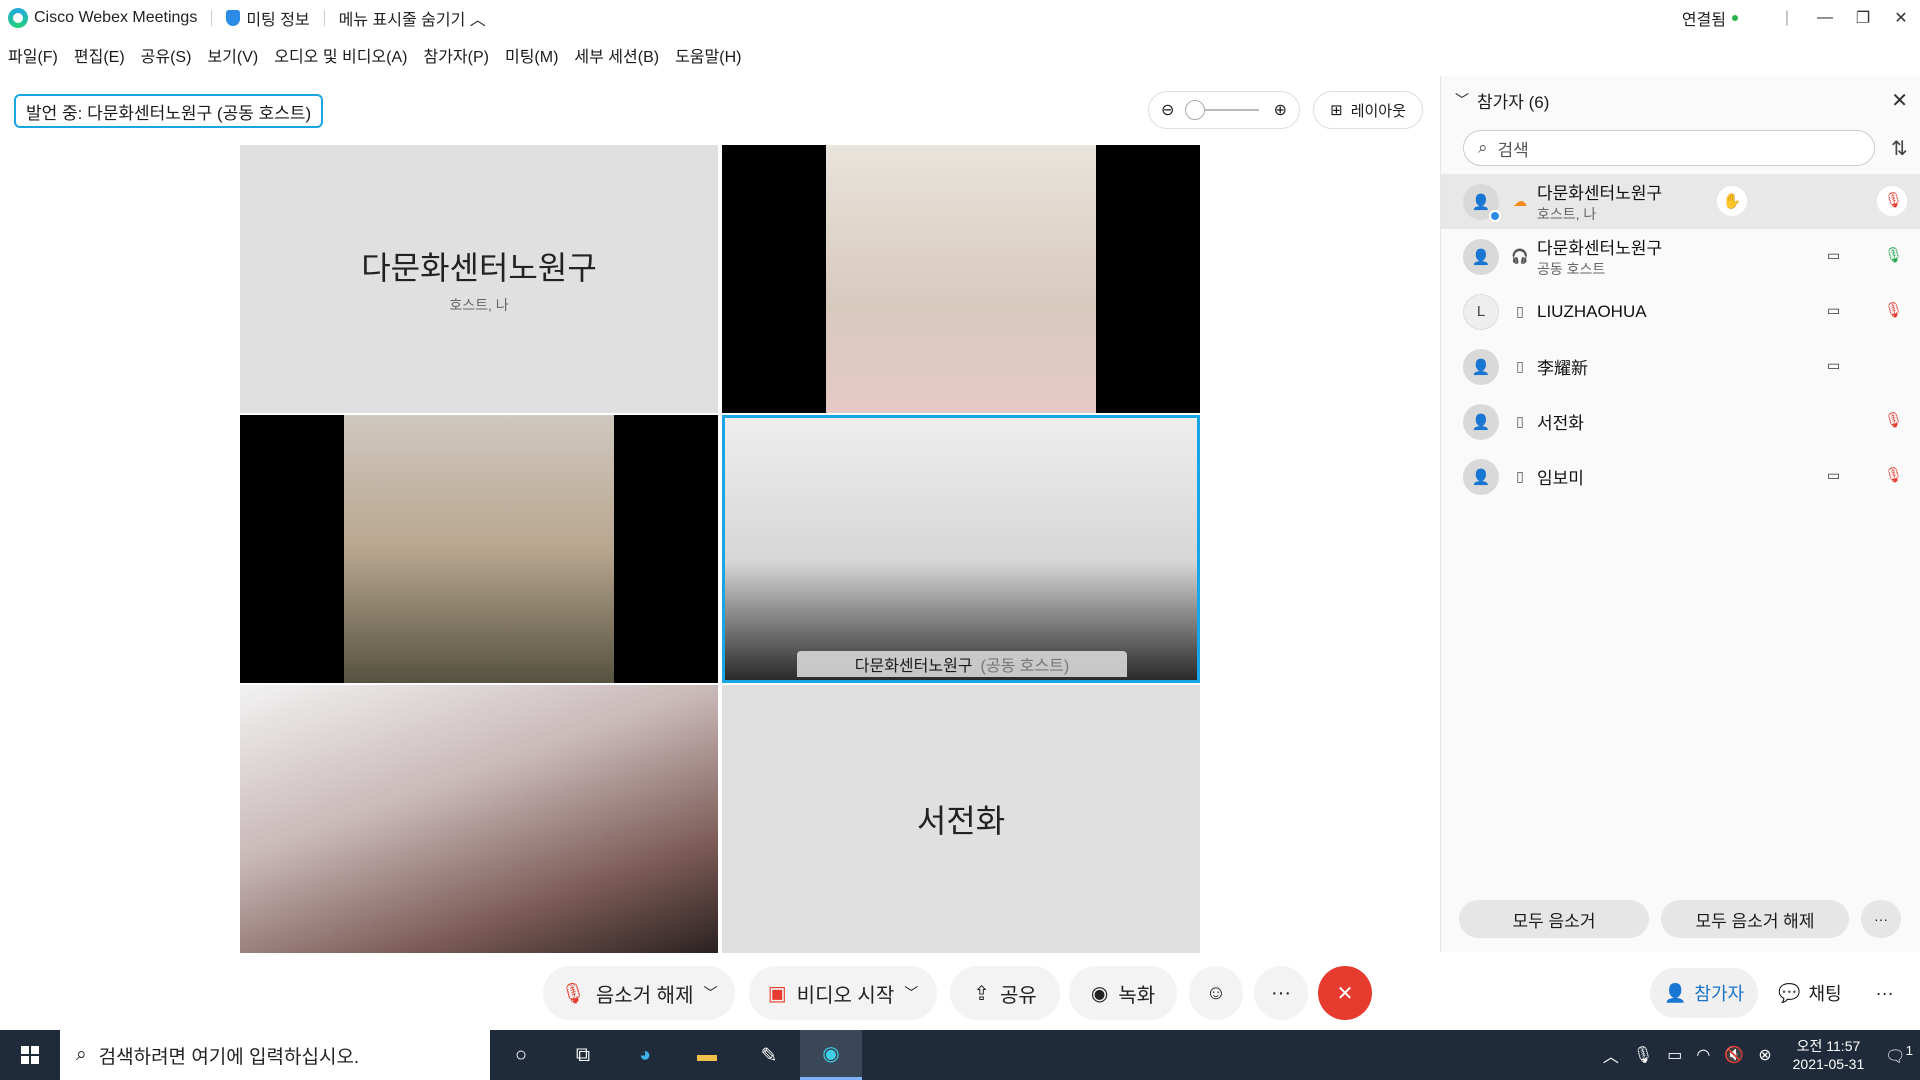 Image resolution: width=1920 pixels, height=1080 pixels. Describe the element at coordinates (1732, 201) in the screenshot. I see `raise-hand-icon: ✋` at that location.